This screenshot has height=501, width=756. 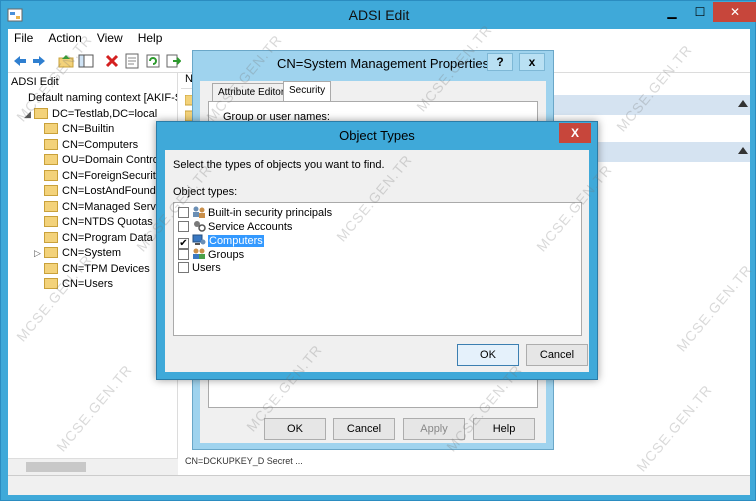 I want to click on tree-item-label: CN=Computers, so click(x=100, y=144).